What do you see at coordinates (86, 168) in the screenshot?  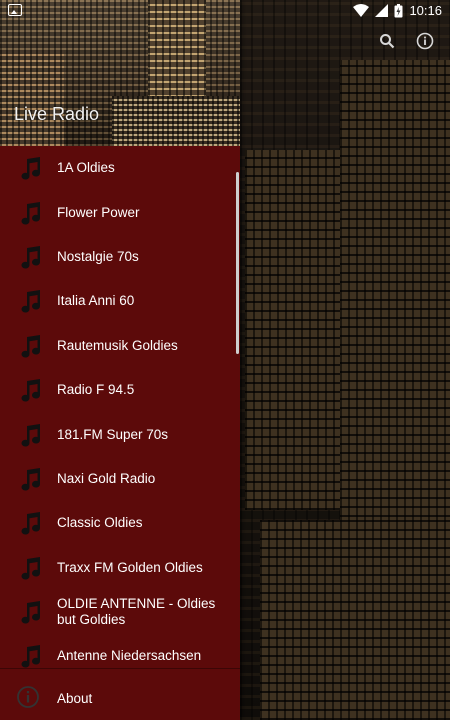 I see `station-label: 1A Oldies` at bounding box center [86, 168].